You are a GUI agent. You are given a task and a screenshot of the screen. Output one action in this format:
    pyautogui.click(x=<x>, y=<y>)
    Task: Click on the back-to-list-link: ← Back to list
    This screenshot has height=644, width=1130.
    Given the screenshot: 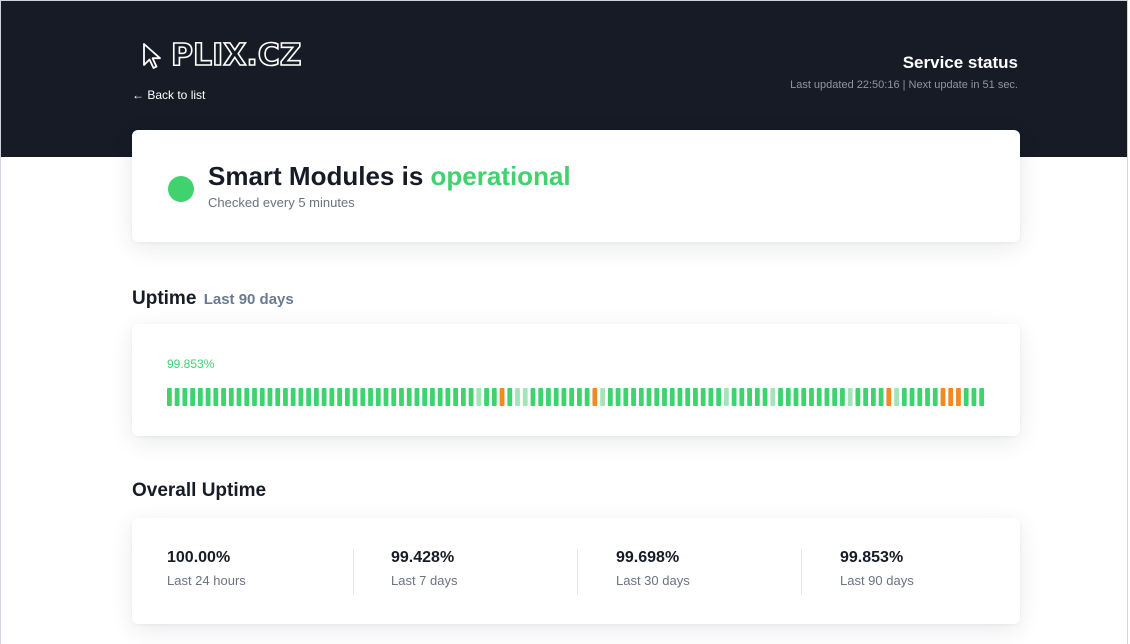 What is the action you would take?
    pyautogui.click(x=168, y=95)
    